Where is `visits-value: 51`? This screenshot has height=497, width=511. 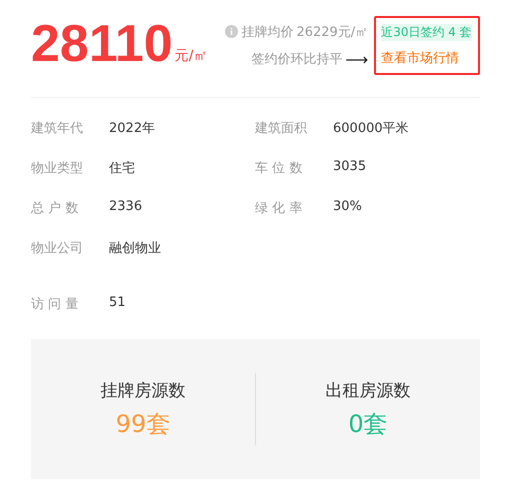 visits-value: 51 is located at coordinates (117, 303).